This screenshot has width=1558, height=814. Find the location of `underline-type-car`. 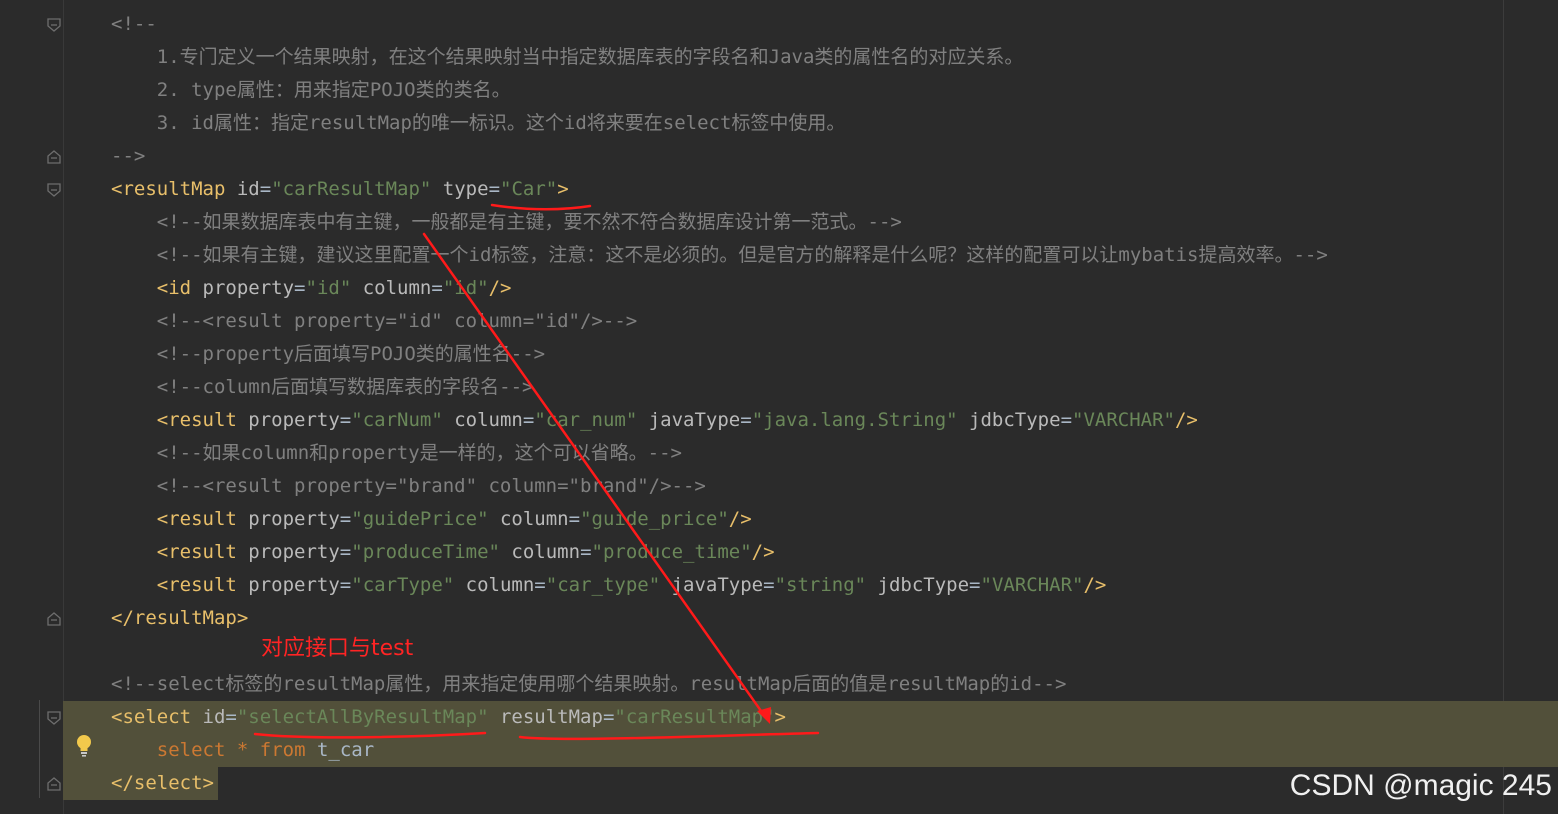

underline-type-car is located at coordinates (541, 207).